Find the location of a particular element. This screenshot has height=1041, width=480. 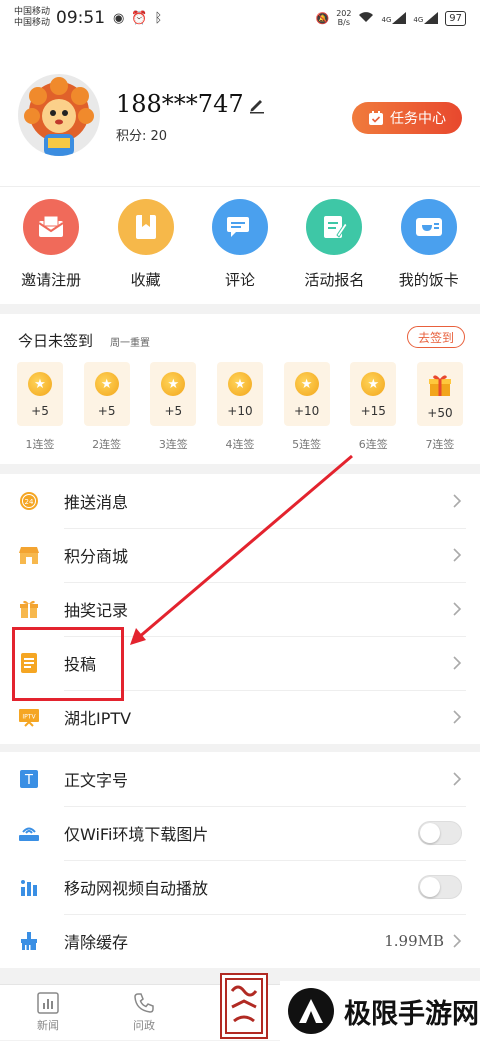

checkin-subtitle: 周一重置 is located at coordinates (130, 343).